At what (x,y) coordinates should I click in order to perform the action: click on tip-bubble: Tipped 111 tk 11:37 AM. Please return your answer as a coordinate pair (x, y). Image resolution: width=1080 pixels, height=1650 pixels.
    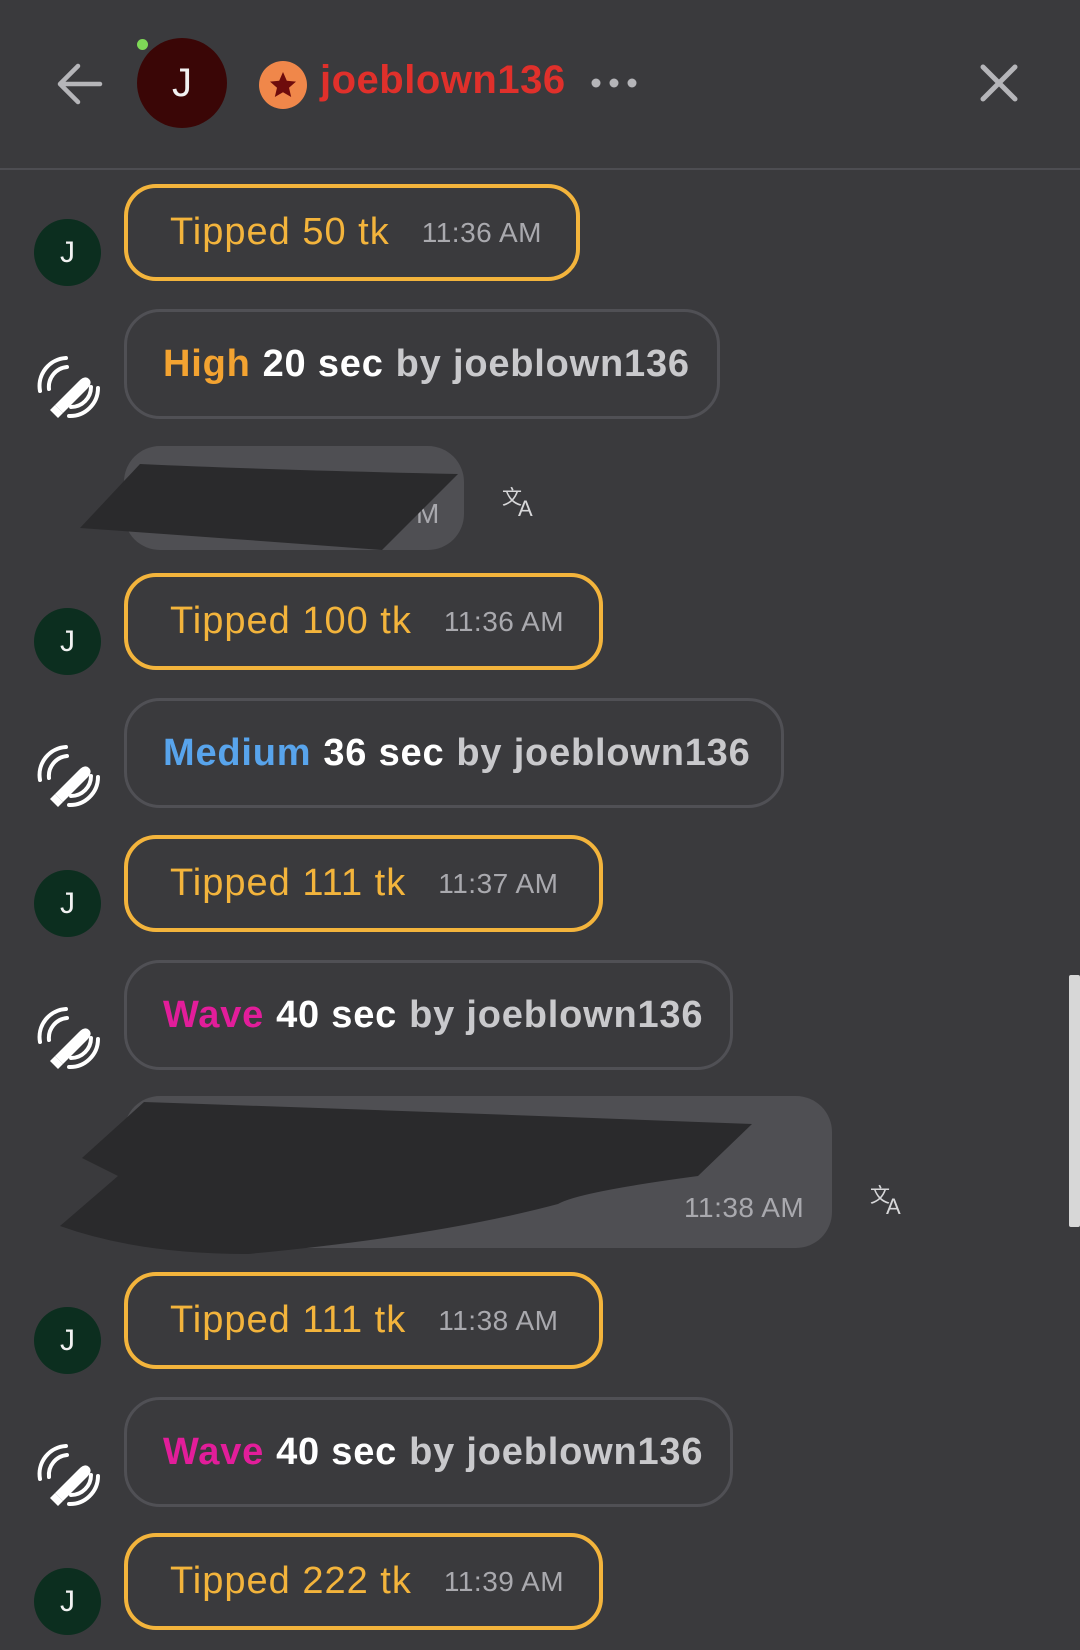
    Looking at the image, I should click on (363, 883).